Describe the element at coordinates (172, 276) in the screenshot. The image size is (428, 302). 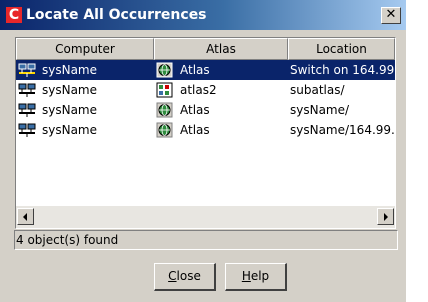
I see `close-mnemonic: C` at that location.